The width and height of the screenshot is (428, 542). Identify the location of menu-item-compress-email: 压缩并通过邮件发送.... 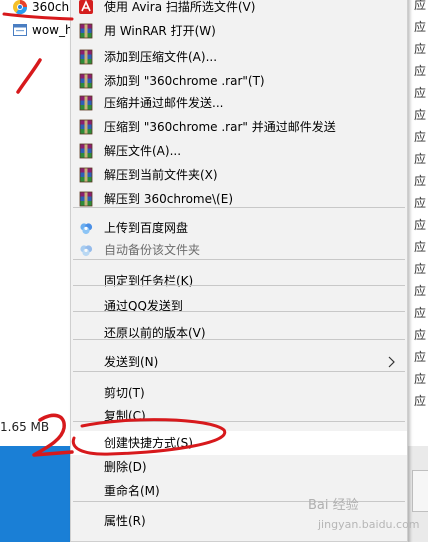
(239, 103).